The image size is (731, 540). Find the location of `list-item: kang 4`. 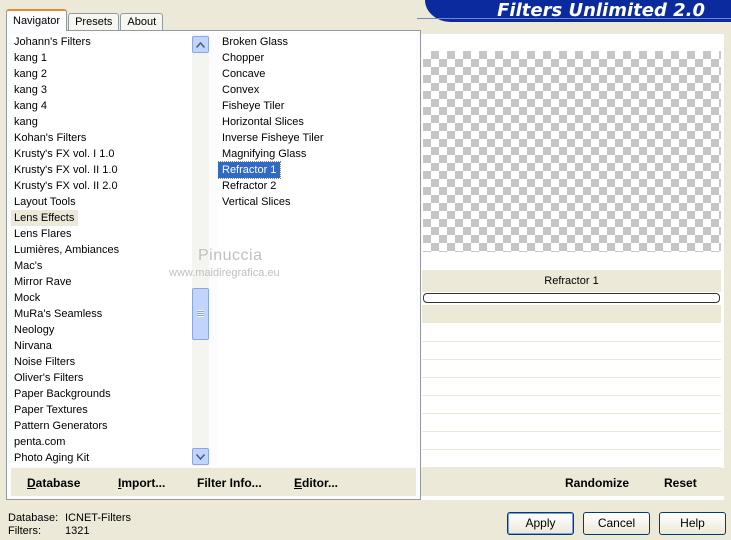

list-item: kang 4 is located at coordinates (110, 106).